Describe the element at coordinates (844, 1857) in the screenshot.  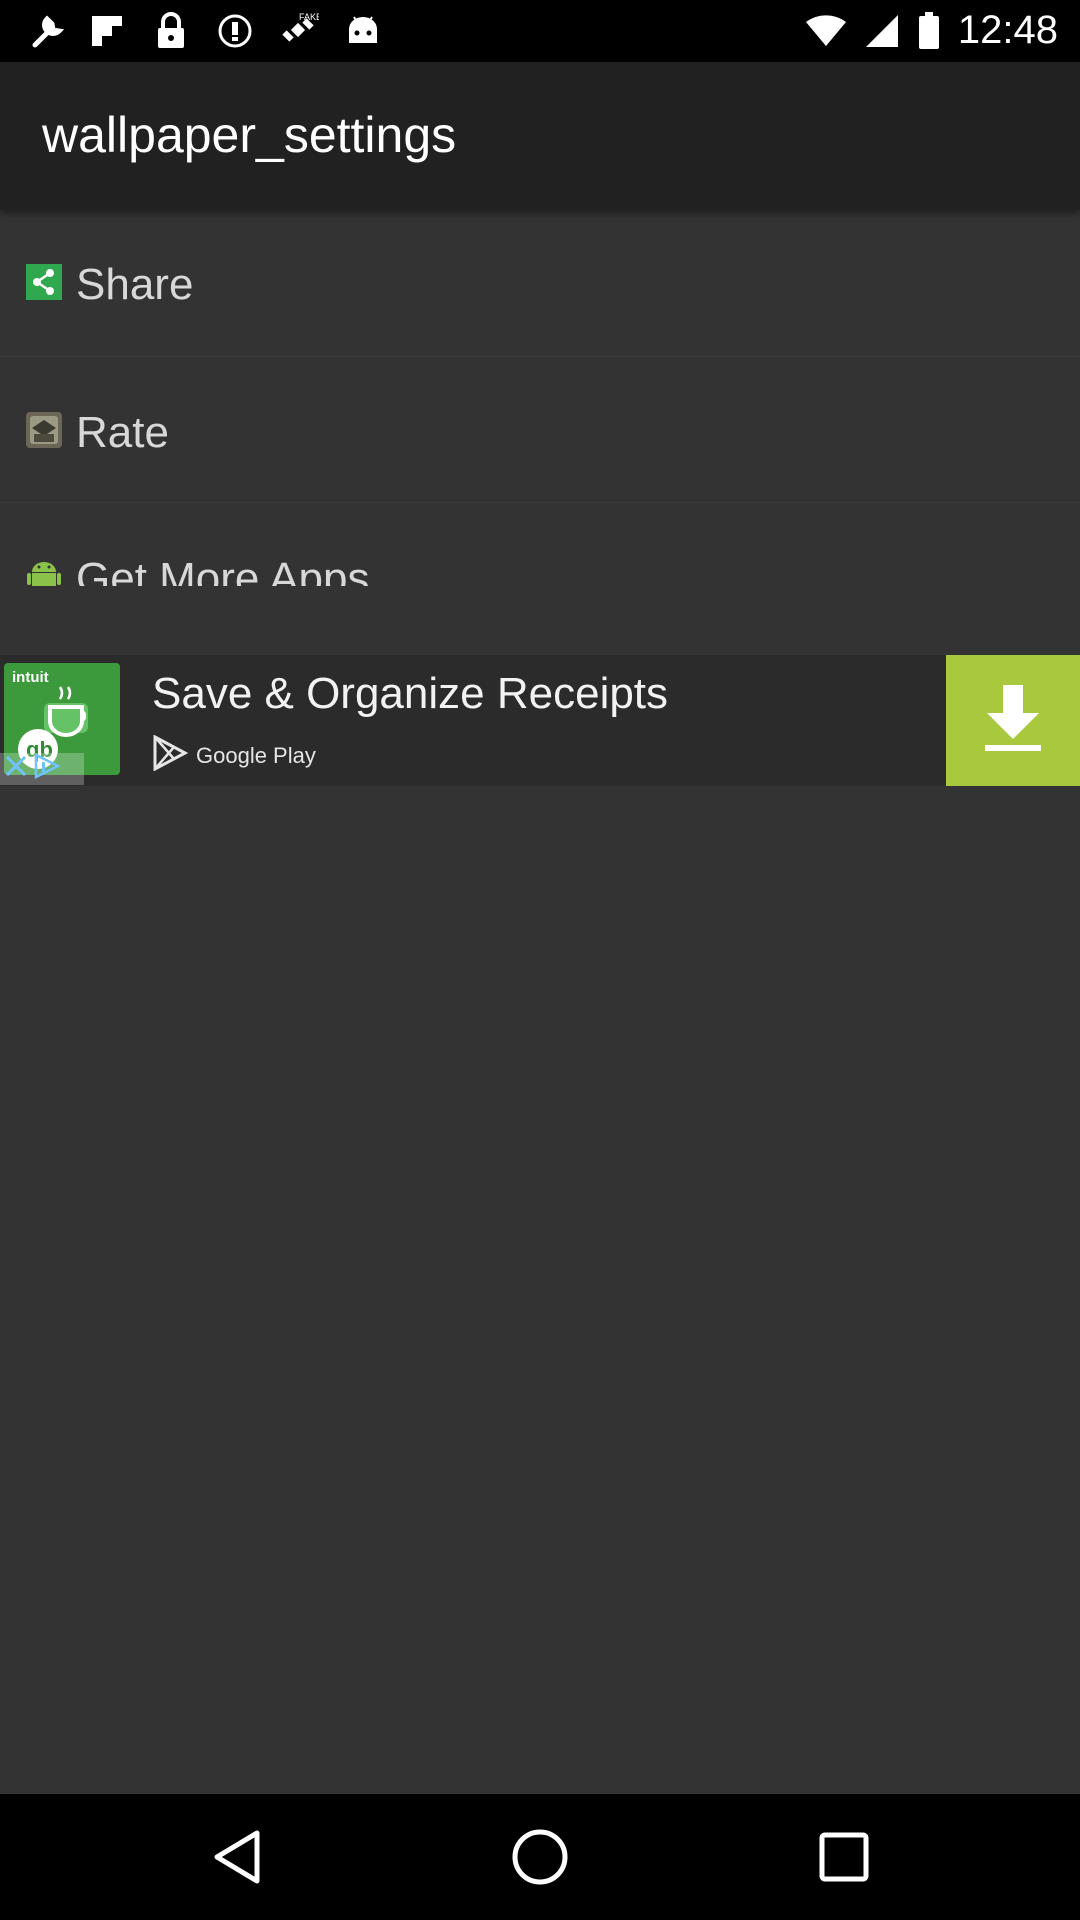
I see `recents-icon` at that location.